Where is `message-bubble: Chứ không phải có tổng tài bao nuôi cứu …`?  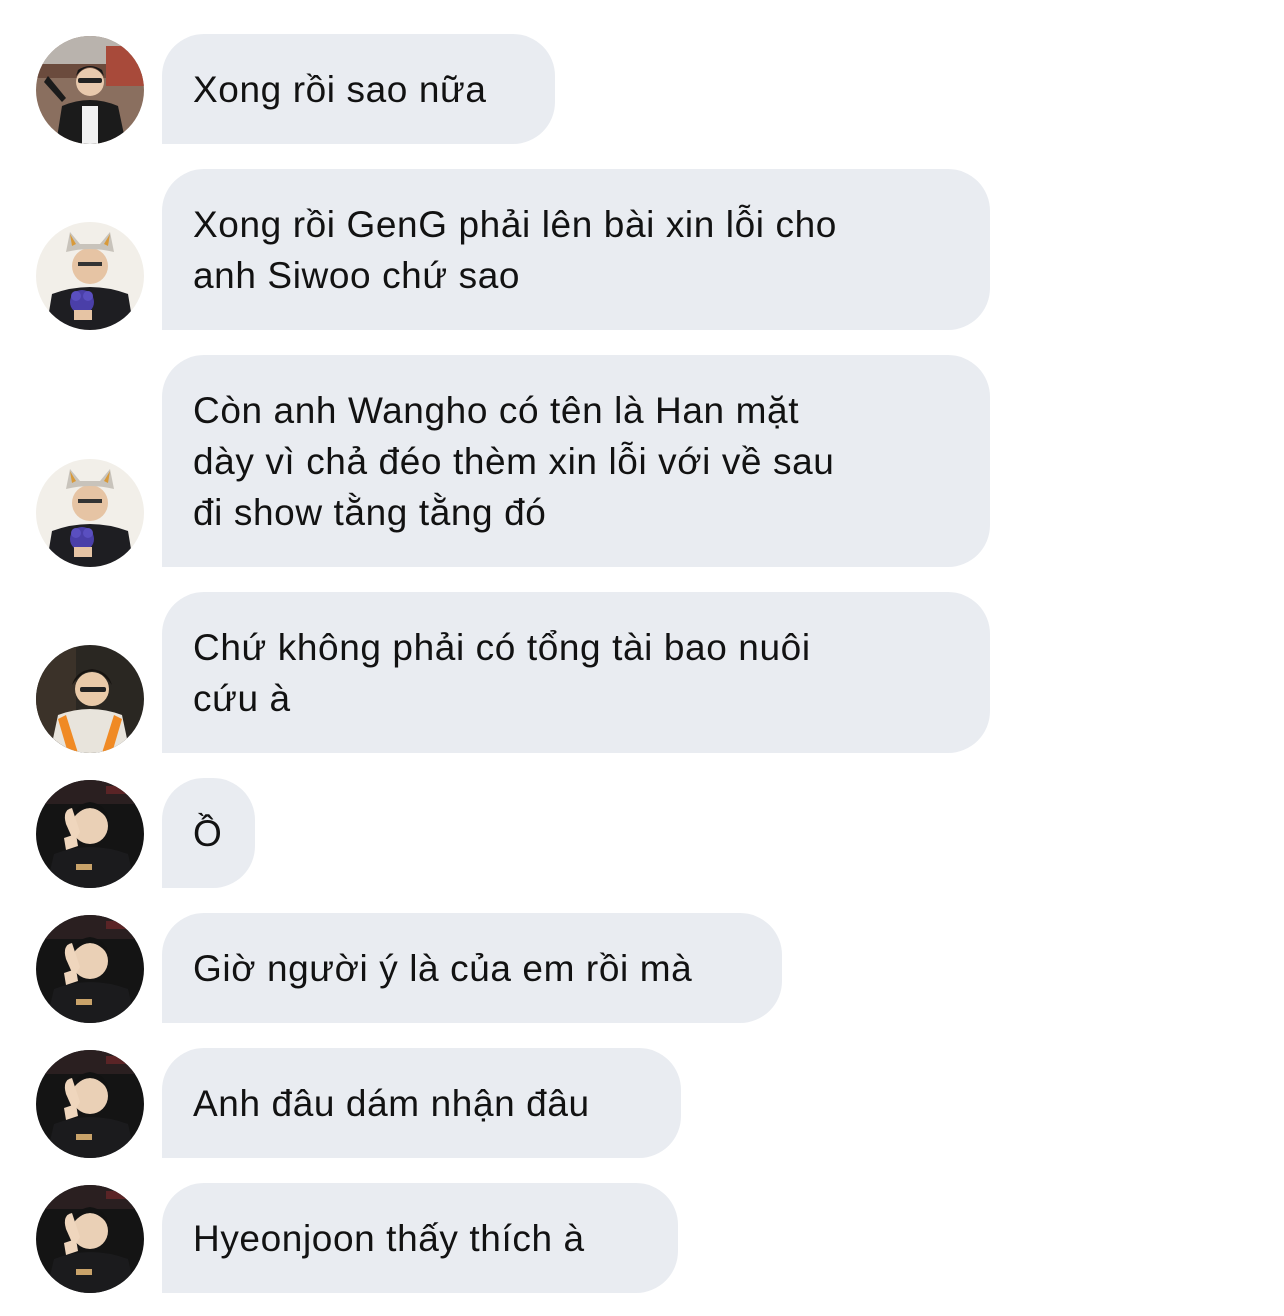 message-bubble: Chứ không phải có tổng tài bao nuôi cứu … is located at coordinates (576, 672).